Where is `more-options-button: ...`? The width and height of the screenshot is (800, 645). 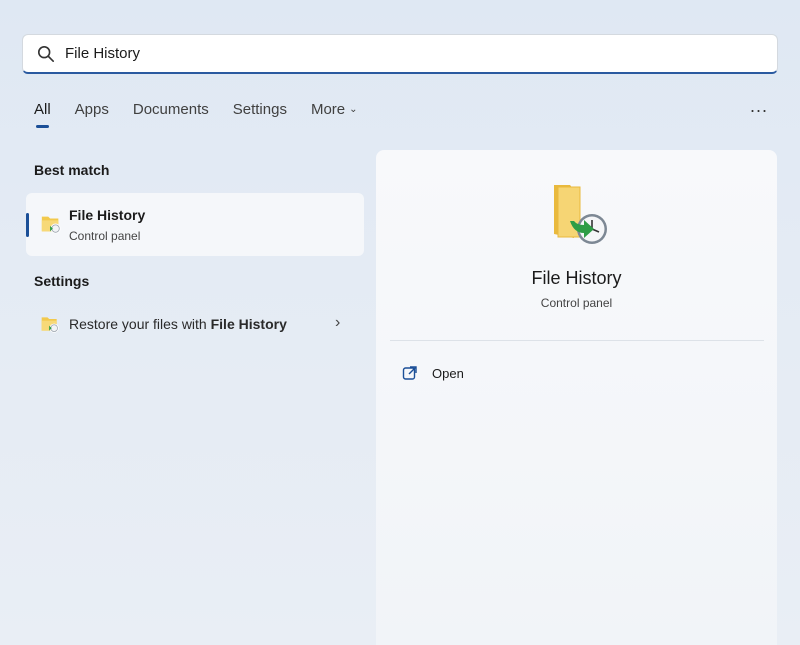
more-options-button: ... is located at coordinates (759, 106).